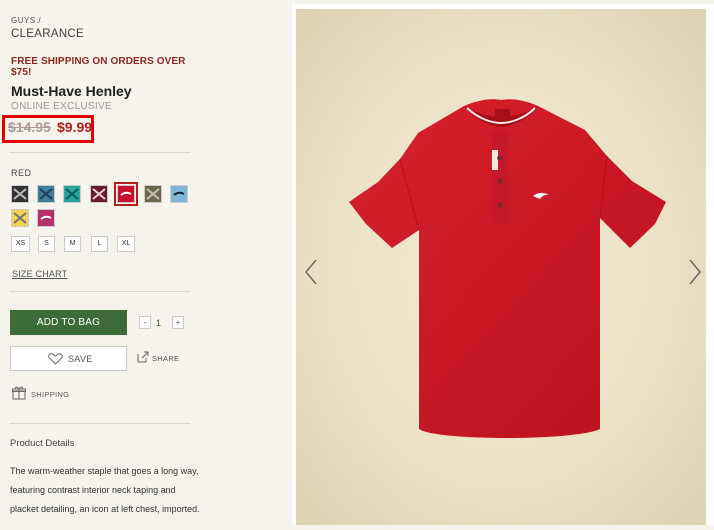 The height and width of the screenshot is (530, 714). I want to click on swatch-red-icon, so click(126, 194).